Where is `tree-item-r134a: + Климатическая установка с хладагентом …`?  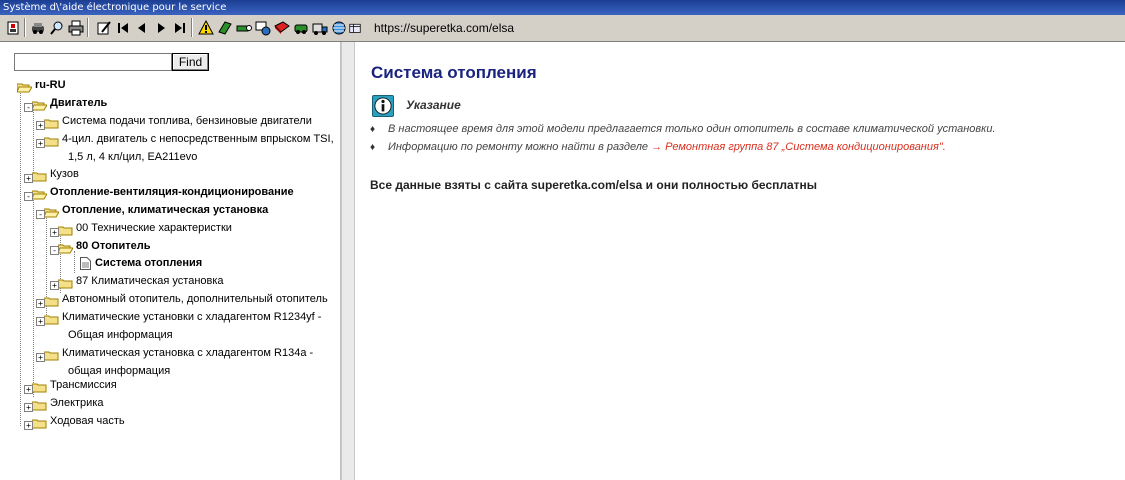 tree-item-r134a: + Климатическая установка с хладагентом … is located at coordinates (175, 353).